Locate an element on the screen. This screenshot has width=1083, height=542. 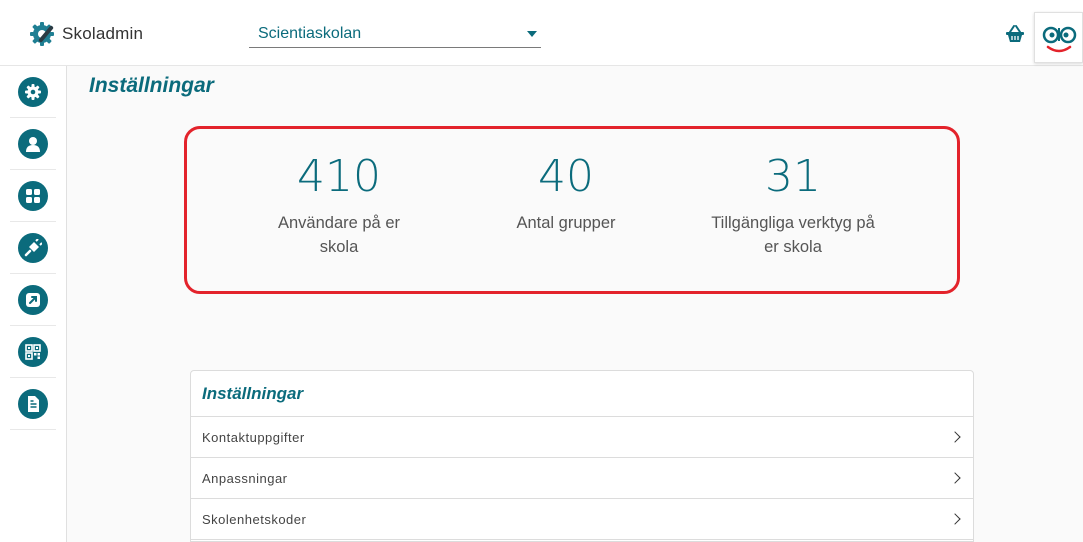
mascot-face-icon is located at coordinates (1059, 39).